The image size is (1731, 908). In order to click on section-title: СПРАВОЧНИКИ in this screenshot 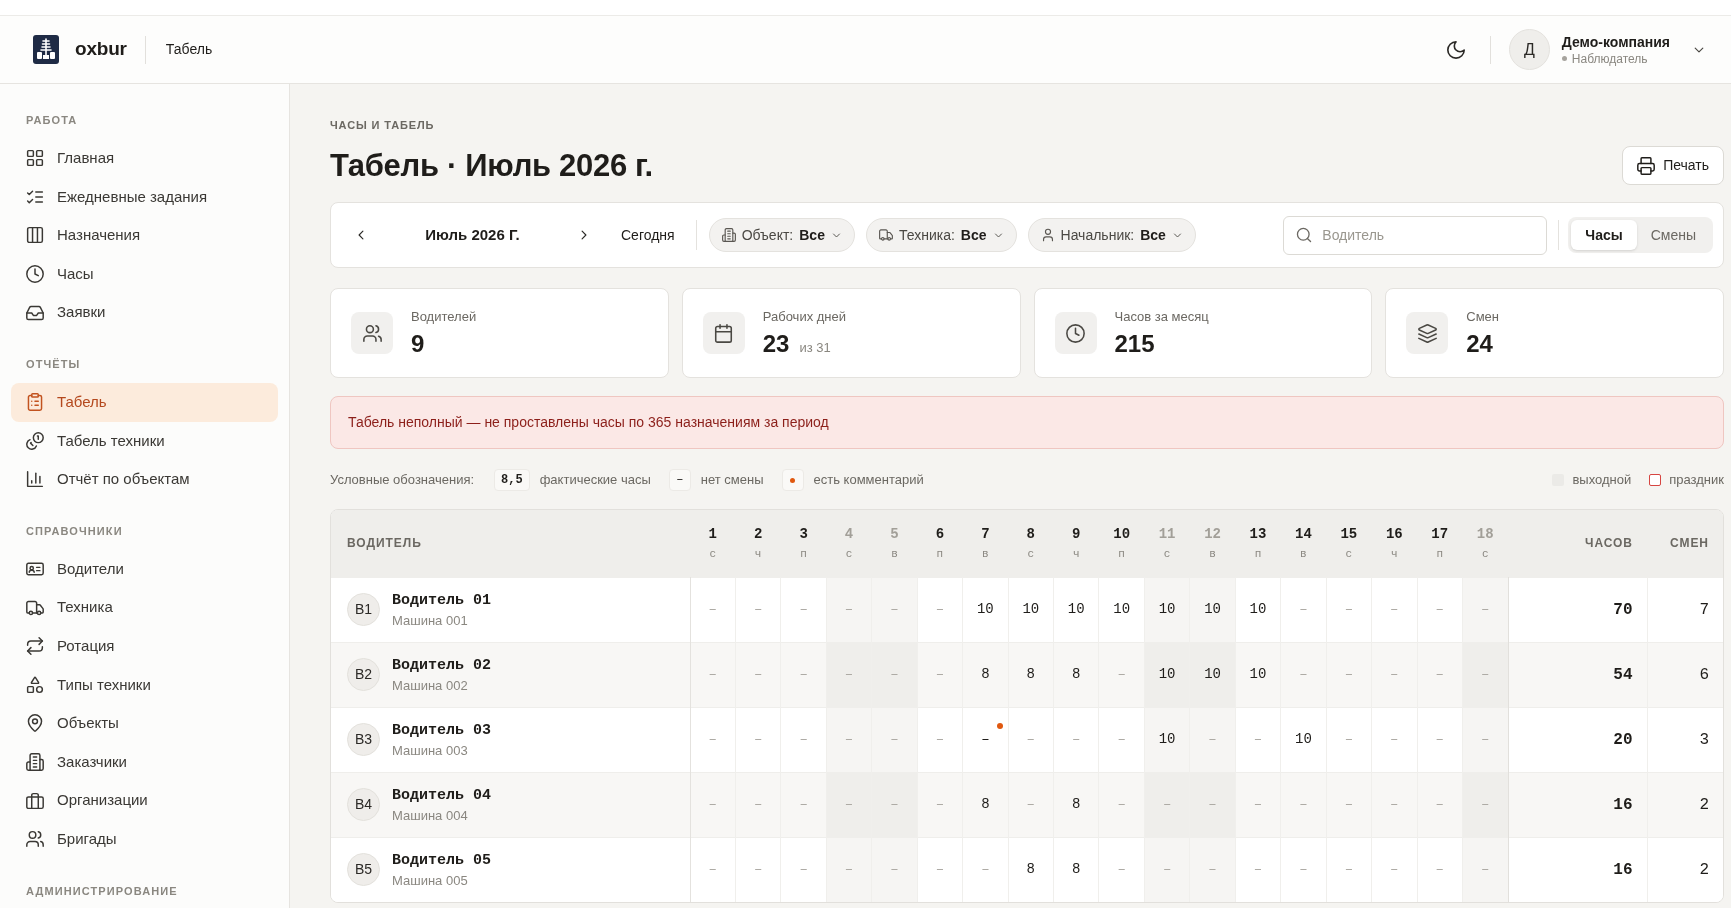, I will do `click(74, 531)`.